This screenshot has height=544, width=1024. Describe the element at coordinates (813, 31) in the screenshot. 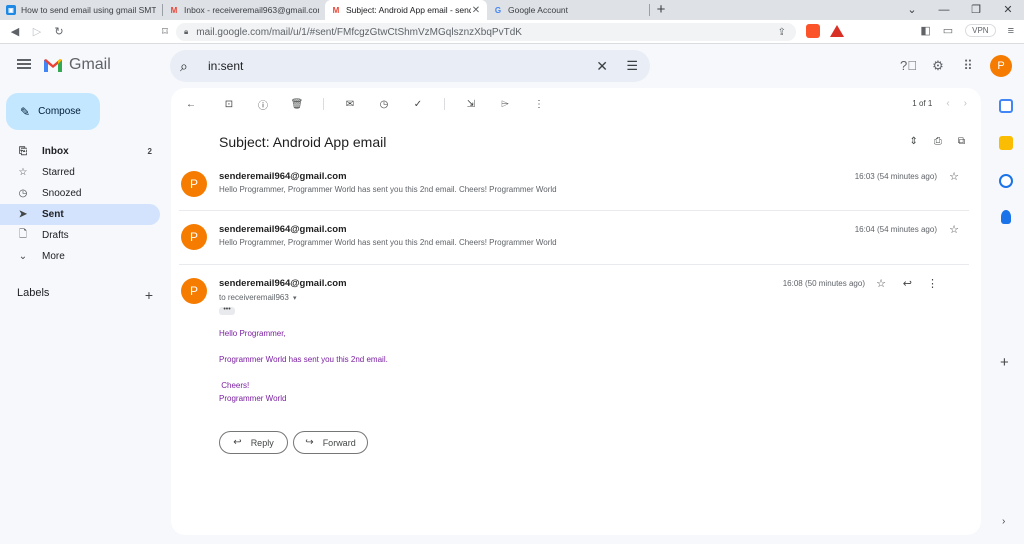

I see `brave-shield-icon` at that location.